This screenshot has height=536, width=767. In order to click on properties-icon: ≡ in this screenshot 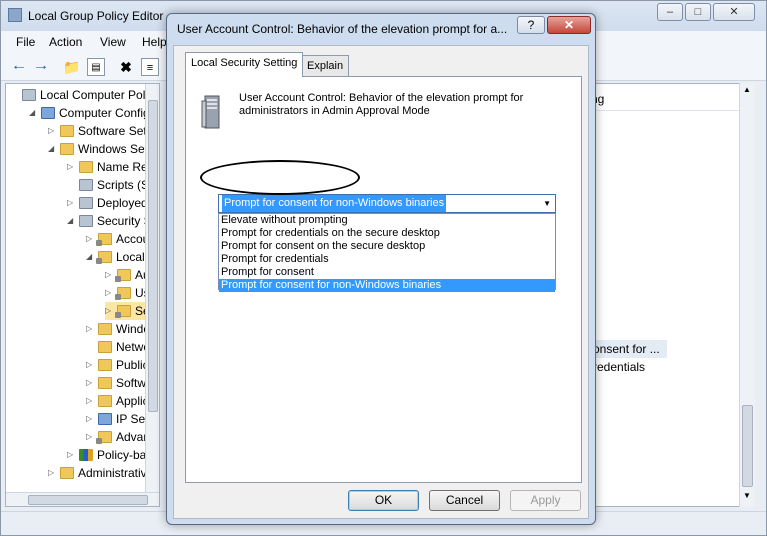, I will do `click(150, 67)`.